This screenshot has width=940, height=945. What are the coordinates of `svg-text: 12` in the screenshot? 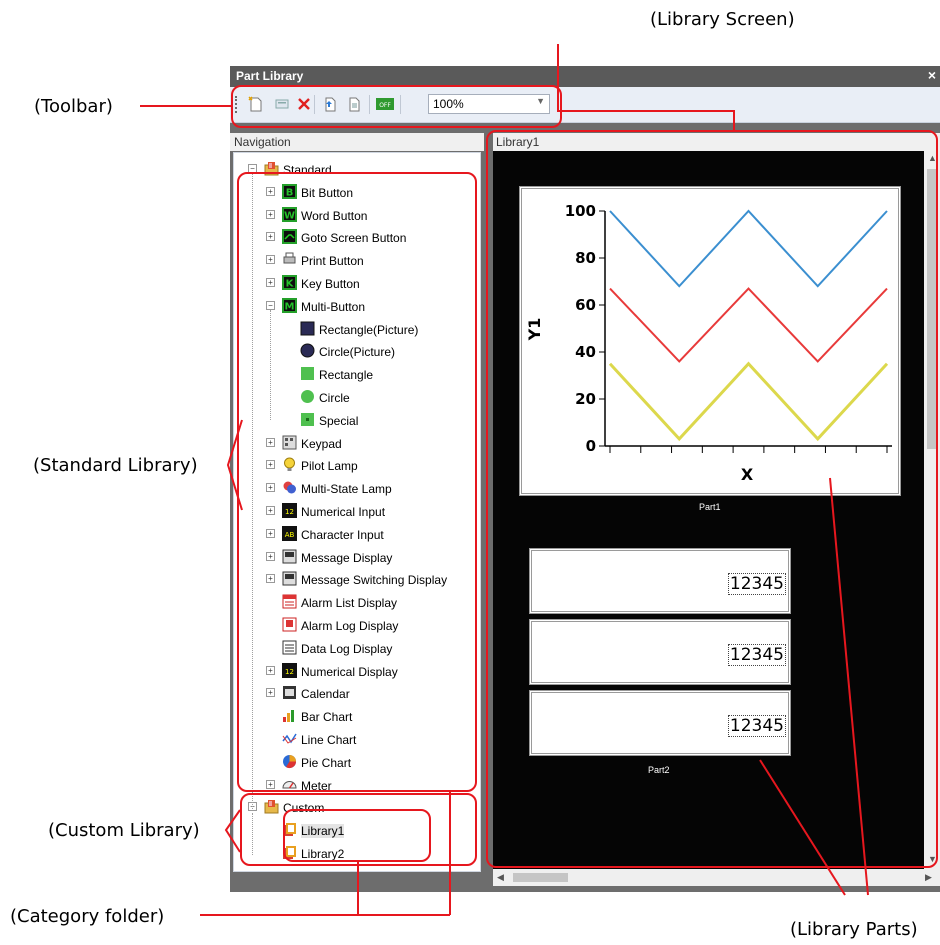 It's located at (289, 672).